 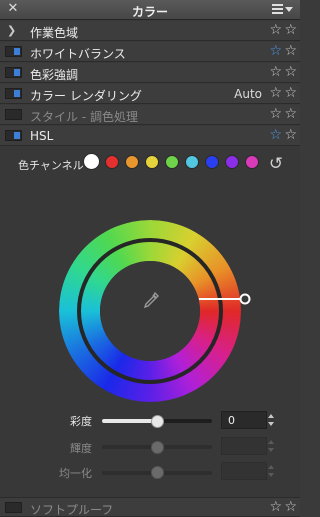 What do you see at coordinates (157, 447) in the screenshot?
I see `luminance-slider-knob` at bounding box center [157, 447].